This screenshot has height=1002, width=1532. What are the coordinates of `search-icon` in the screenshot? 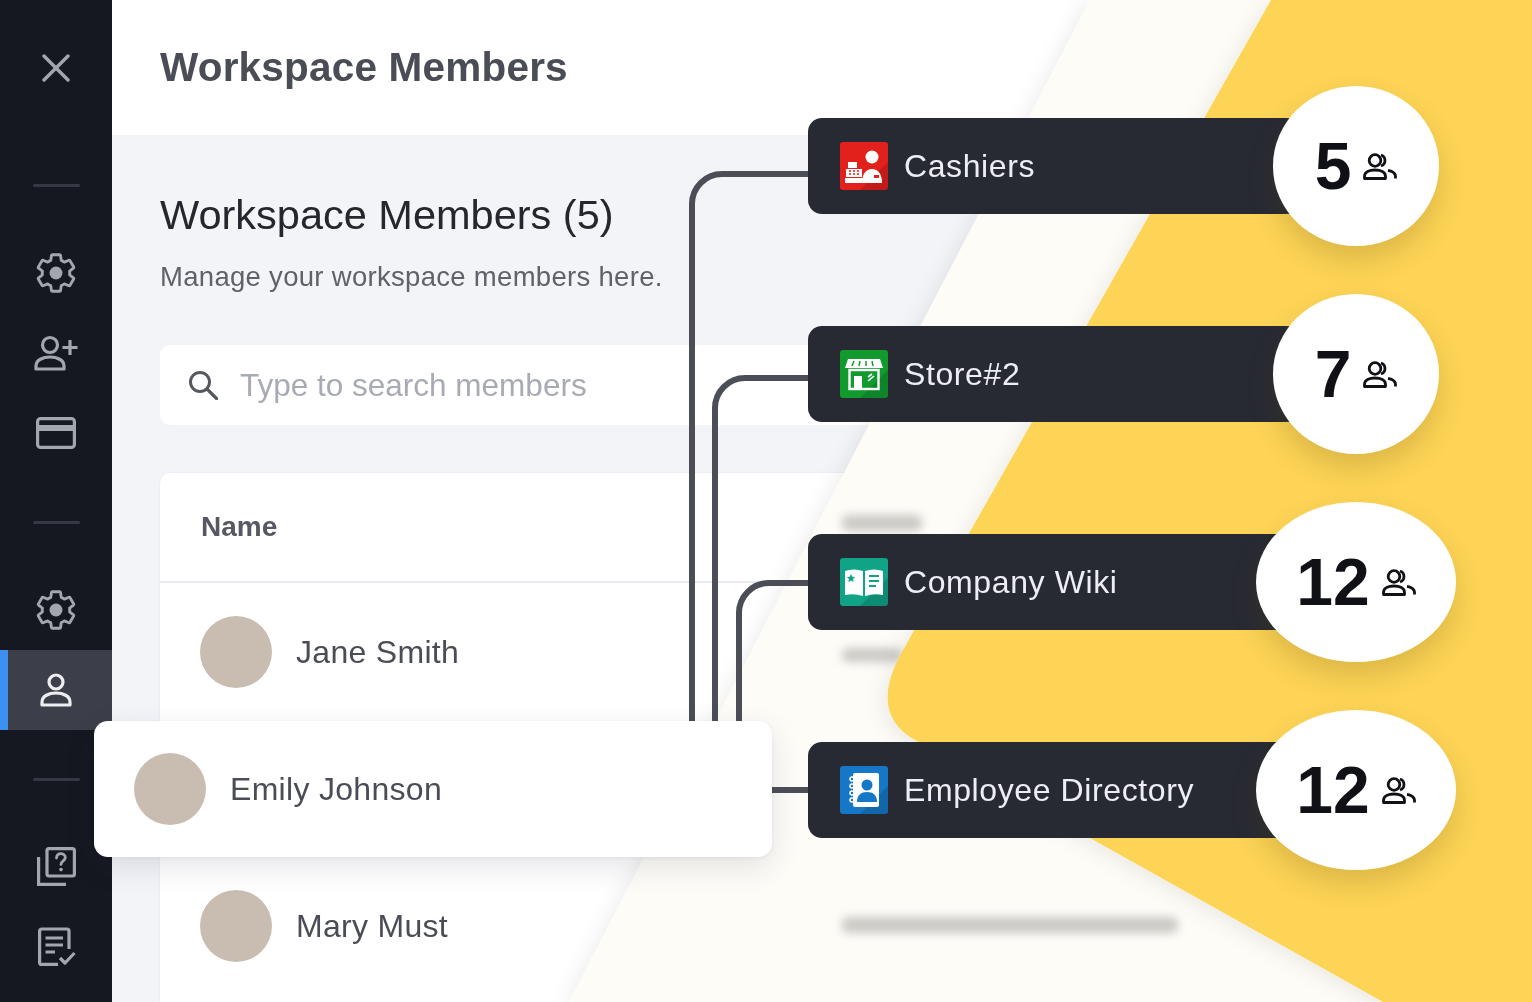 It's located at (203, 385).